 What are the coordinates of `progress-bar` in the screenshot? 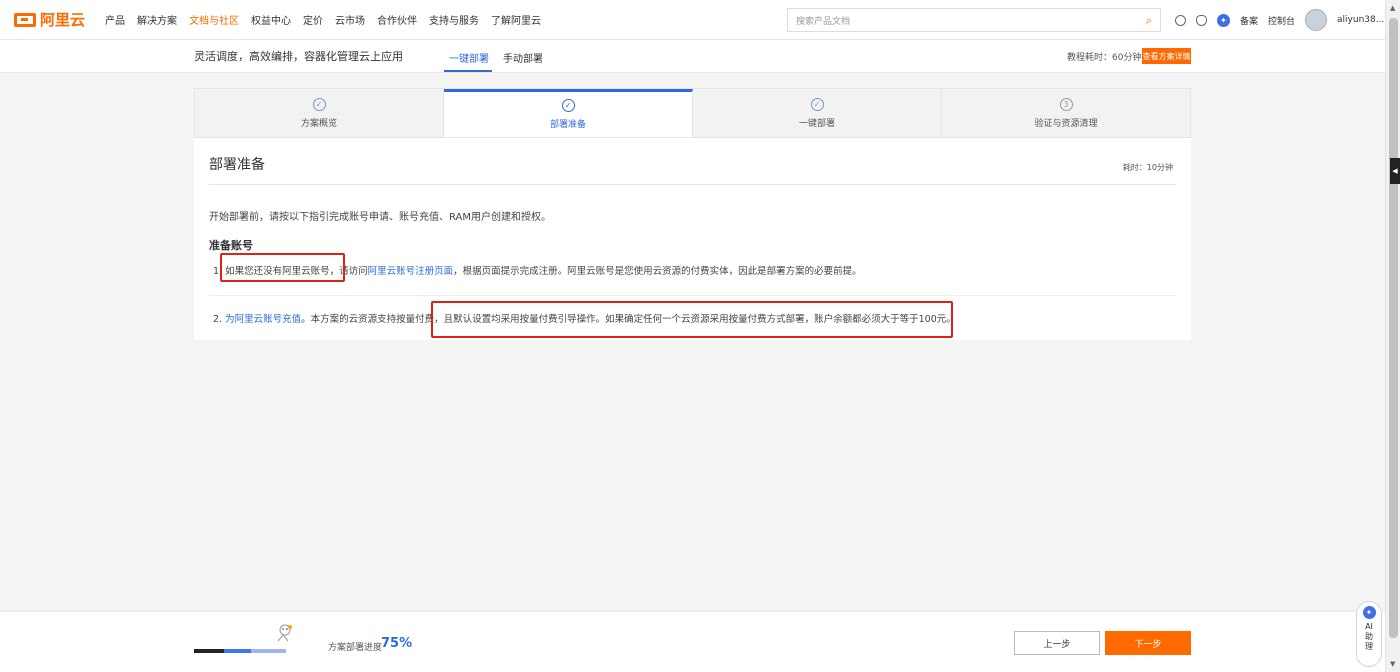 It's located at (240, 651).